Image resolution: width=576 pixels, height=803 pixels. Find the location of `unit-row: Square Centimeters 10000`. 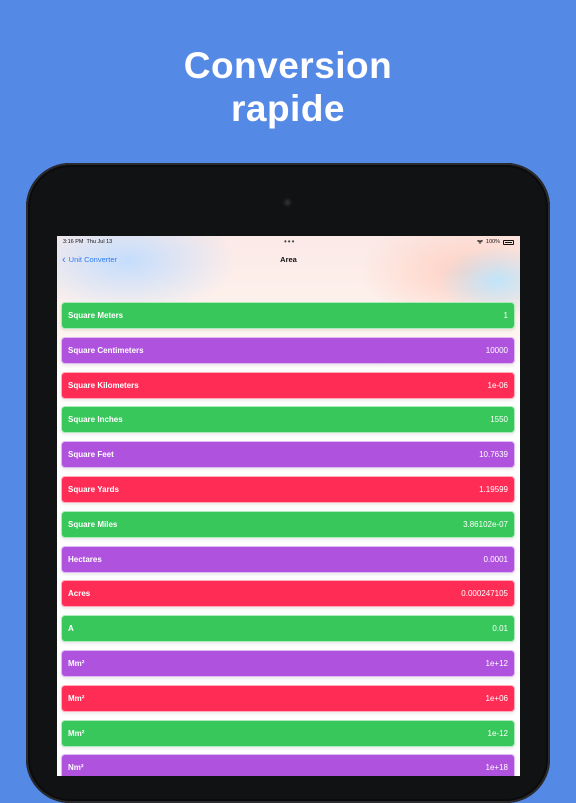

unit-row: Square Centimeters 10000 is located at coordinates (288, 350).